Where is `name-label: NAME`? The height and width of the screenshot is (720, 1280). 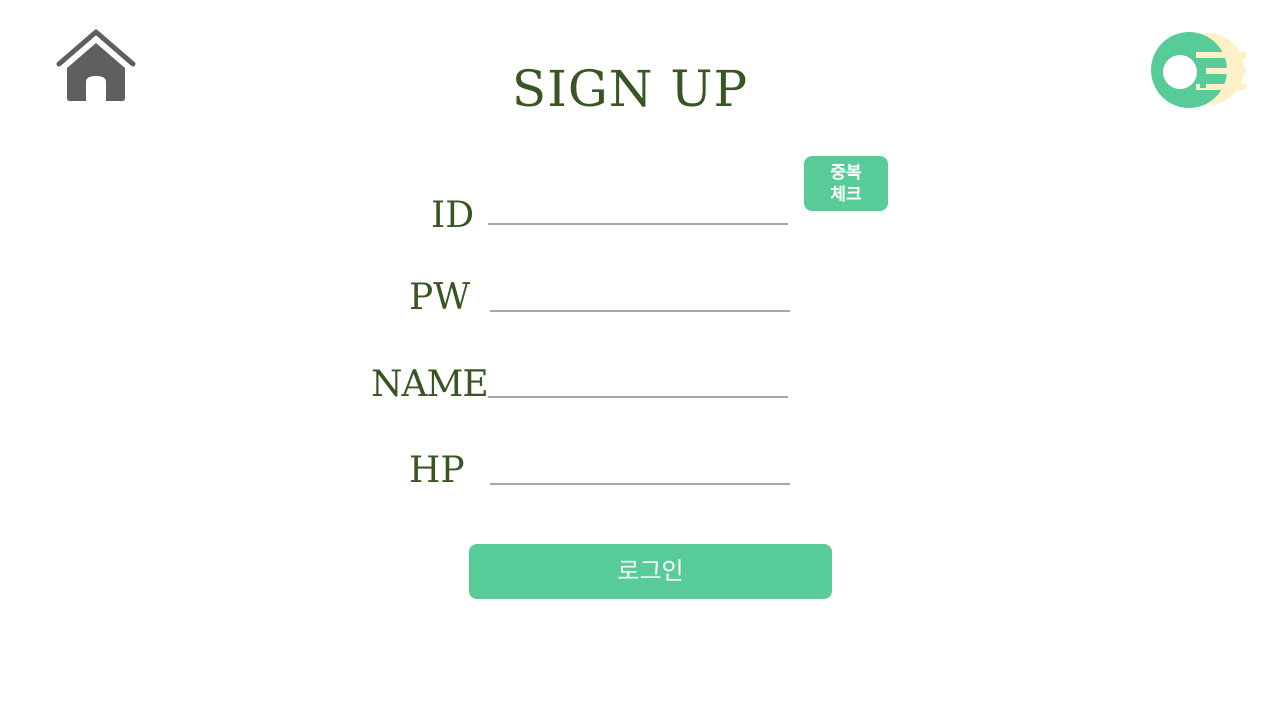
name-label: NAME is located at coordinates (430, 384).